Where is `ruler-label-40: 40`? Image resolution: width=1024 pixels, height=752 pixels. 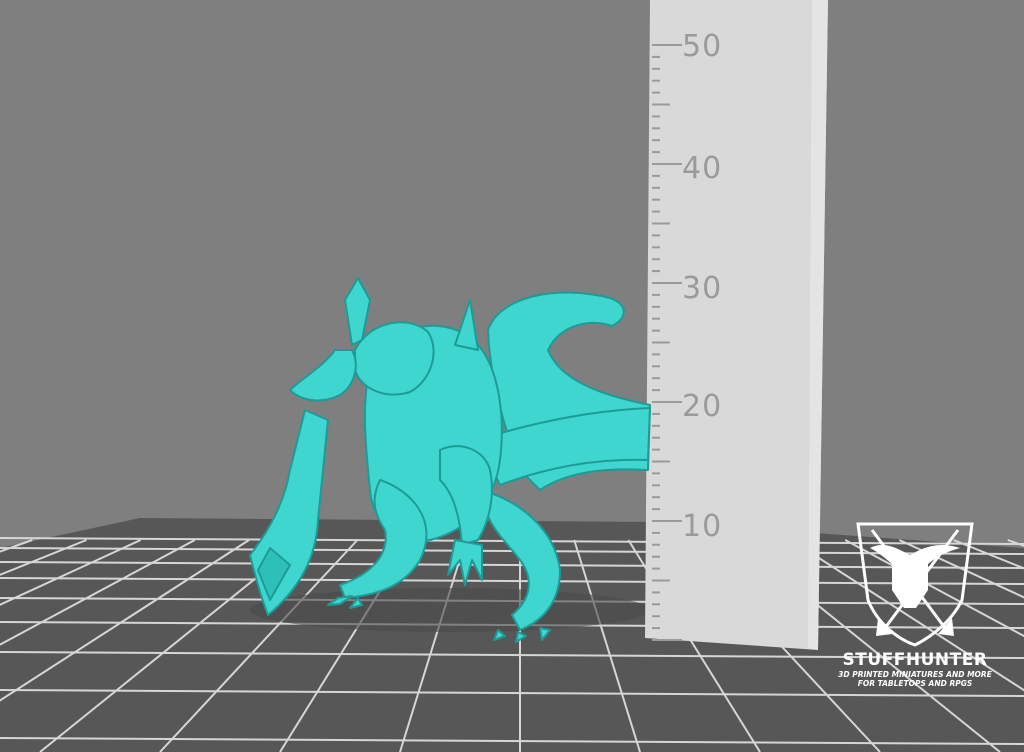
ruler-label-40: 40 is located at coordinates (702, 168).